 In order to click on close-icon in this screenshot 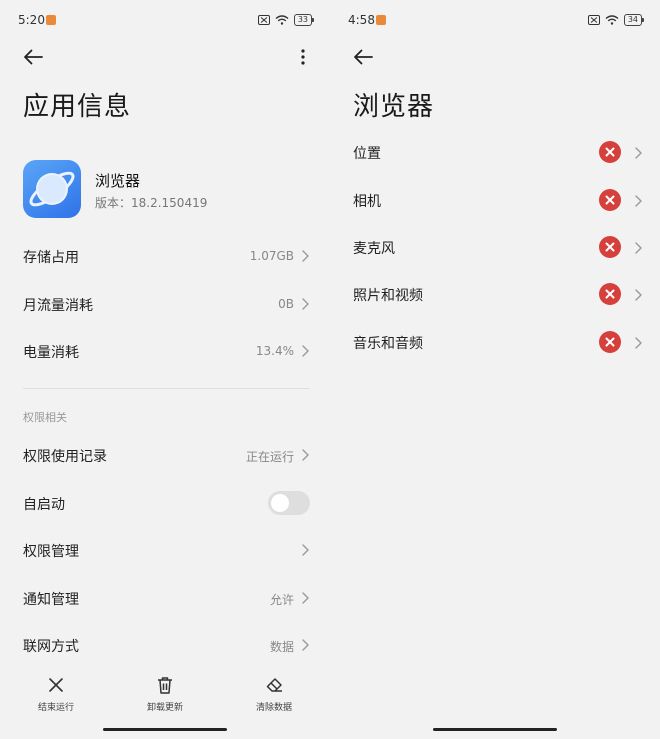, I will do `click(56, 685)`.